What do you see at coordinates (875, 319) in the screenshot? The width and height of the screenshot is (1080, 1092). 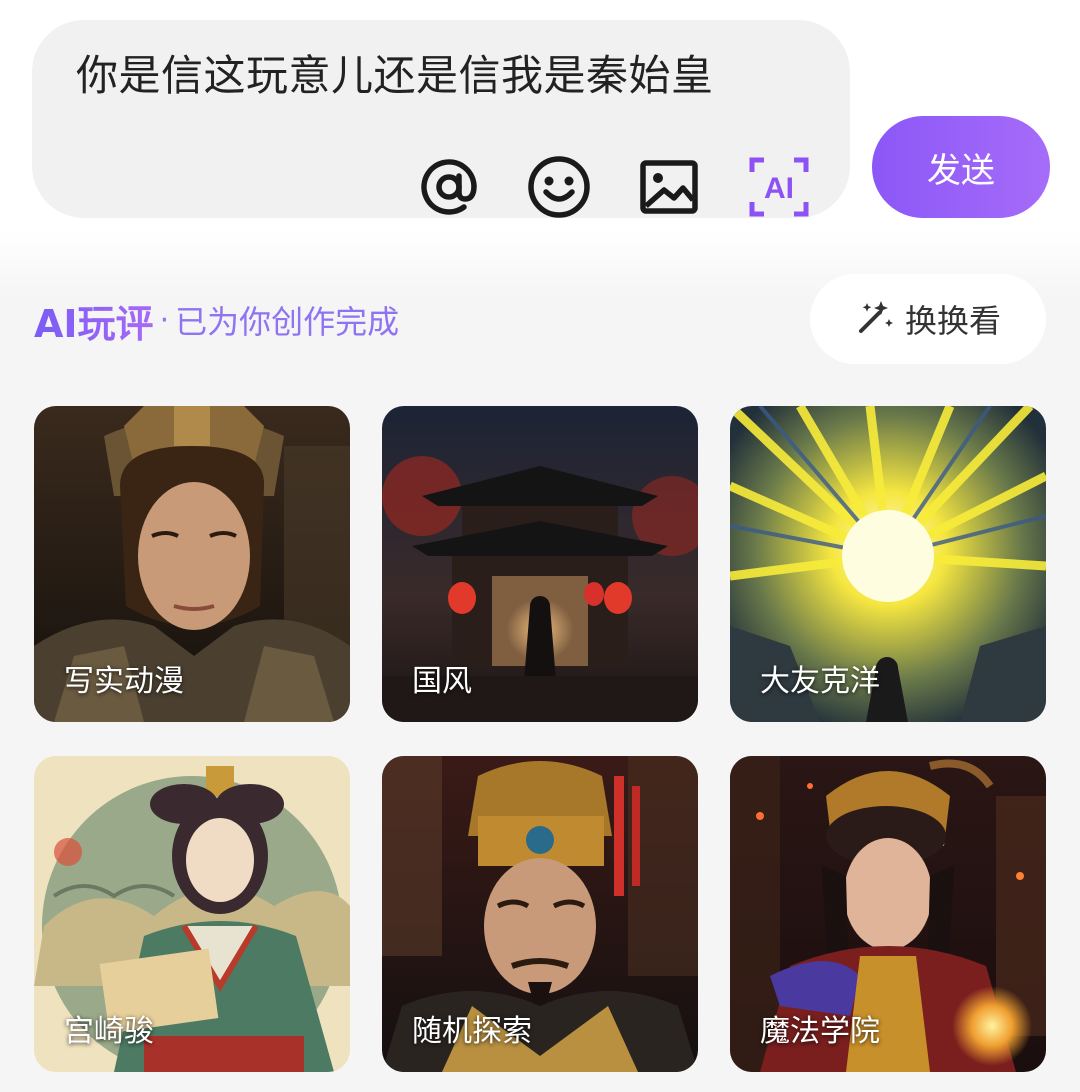 I see `magic-wand-icon` at bounding box center [875, 319].